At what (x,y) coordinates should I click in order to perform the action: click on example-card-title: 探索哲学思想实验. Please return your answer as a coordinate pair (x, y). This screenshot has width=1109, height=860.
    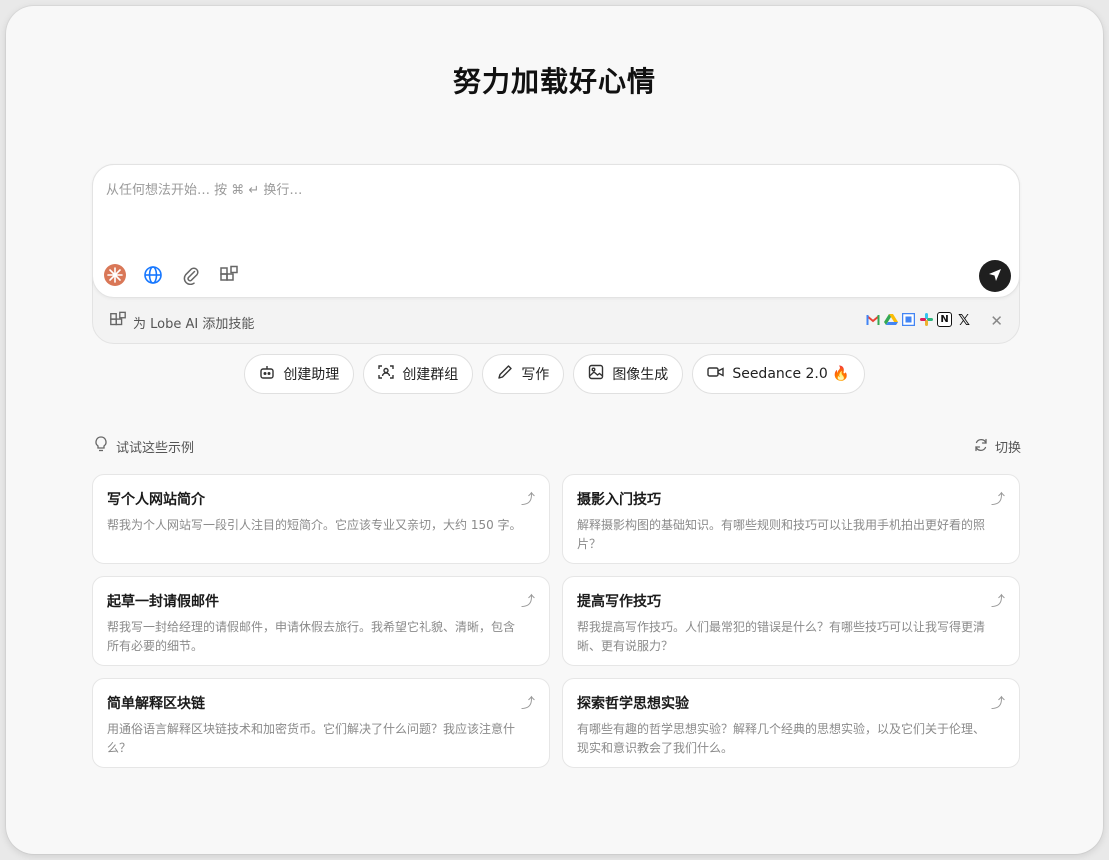
    Looking at the image, I should click on (633, 704).